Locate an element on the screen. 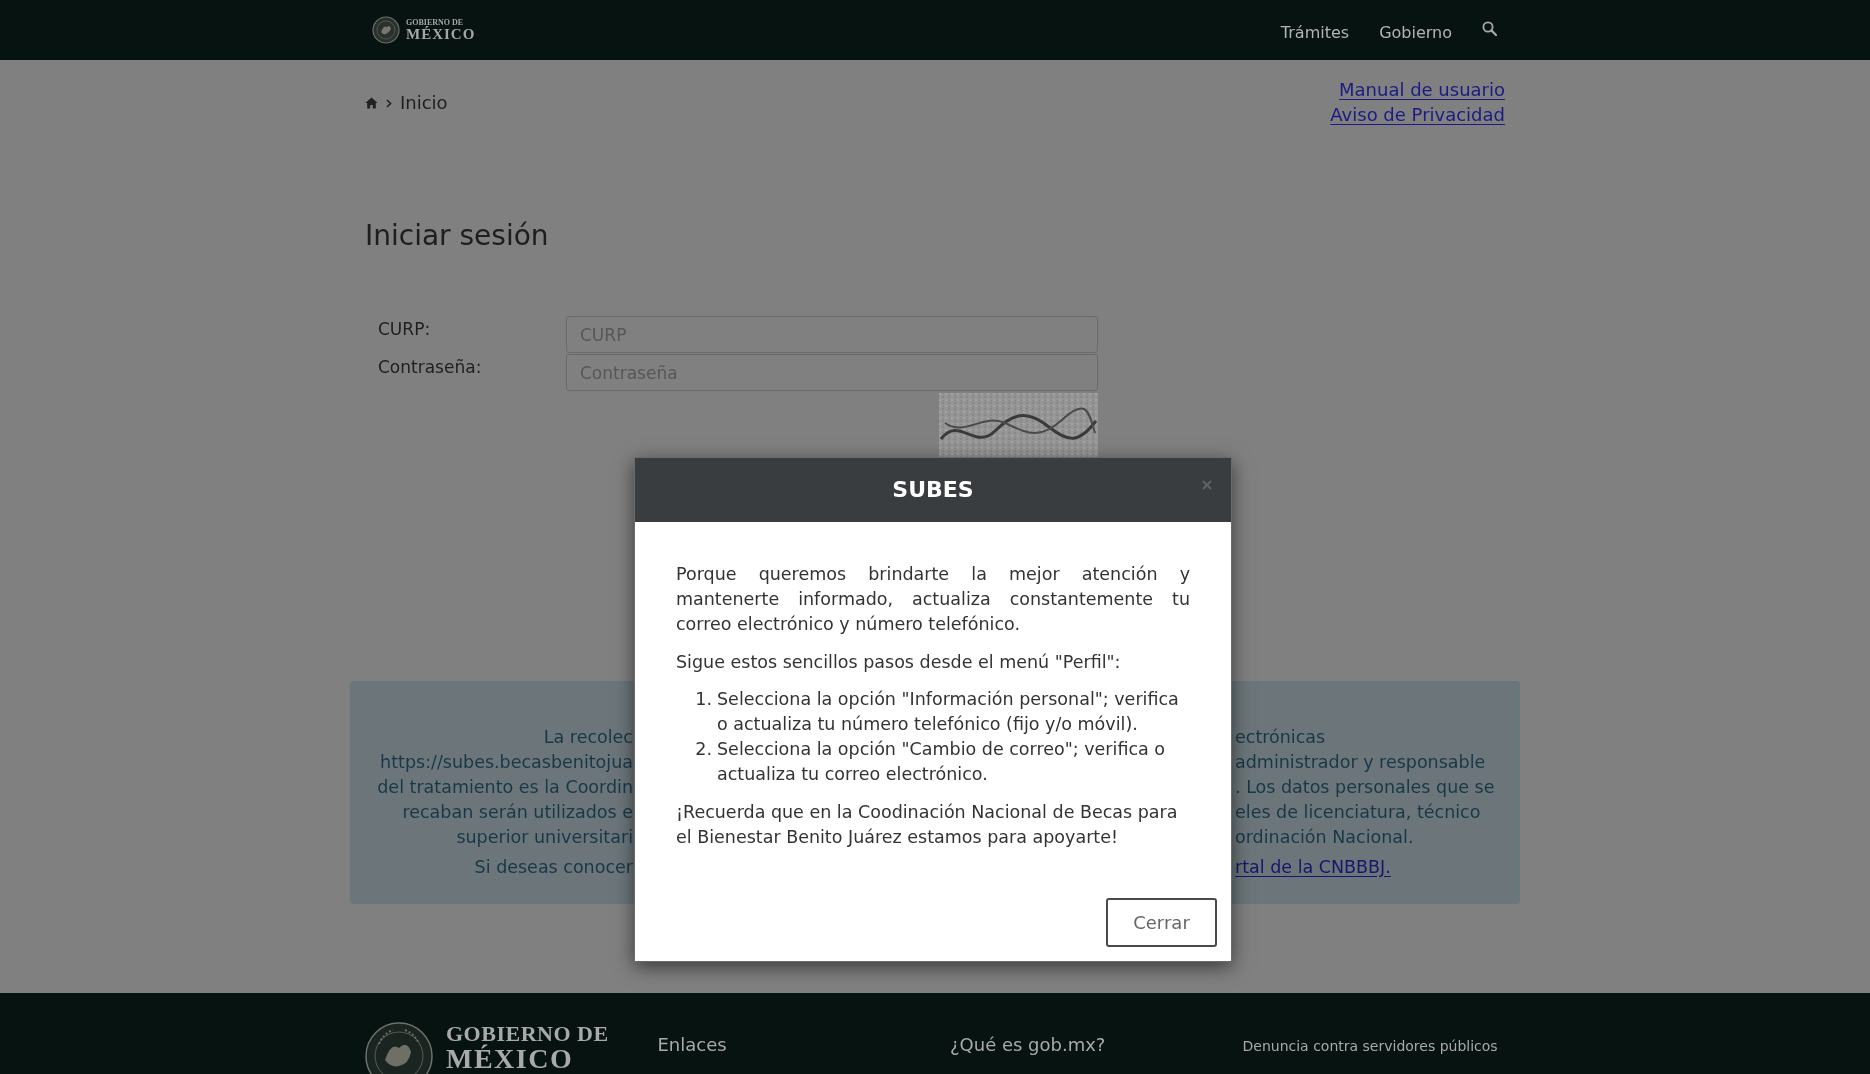 This screenshot has height=1074, width=1870. breadcrumb-current: Inicio is located at coordinates (424, 103).